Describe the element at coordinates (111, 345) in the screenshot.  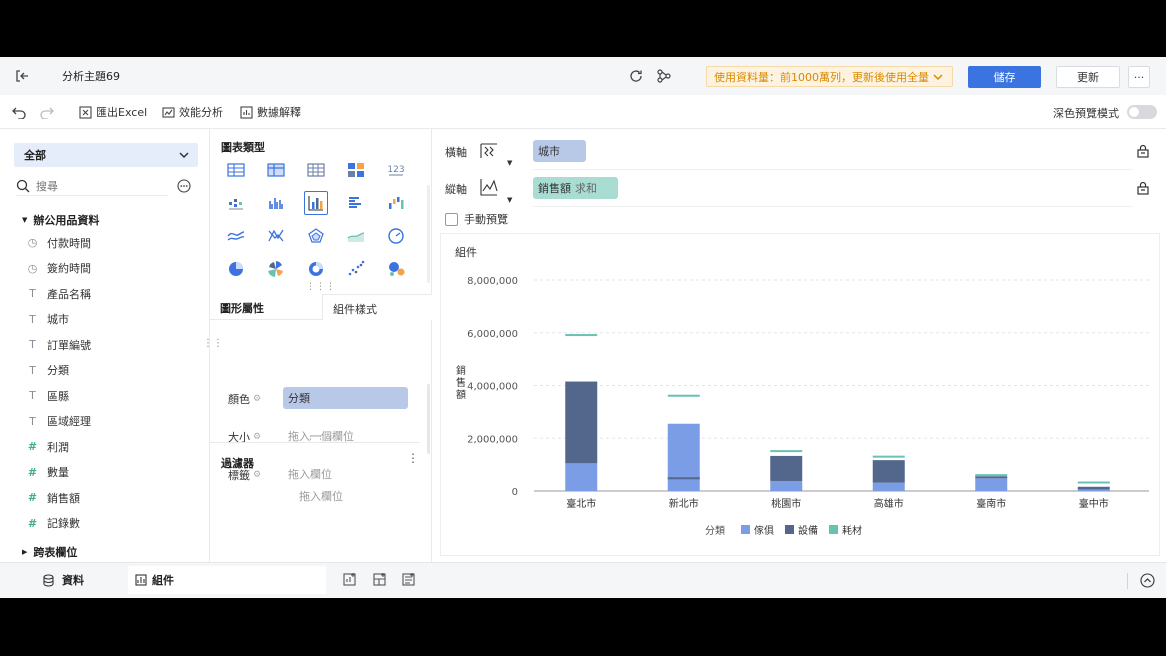
I see `field-item: T 訂單編號` at that location.